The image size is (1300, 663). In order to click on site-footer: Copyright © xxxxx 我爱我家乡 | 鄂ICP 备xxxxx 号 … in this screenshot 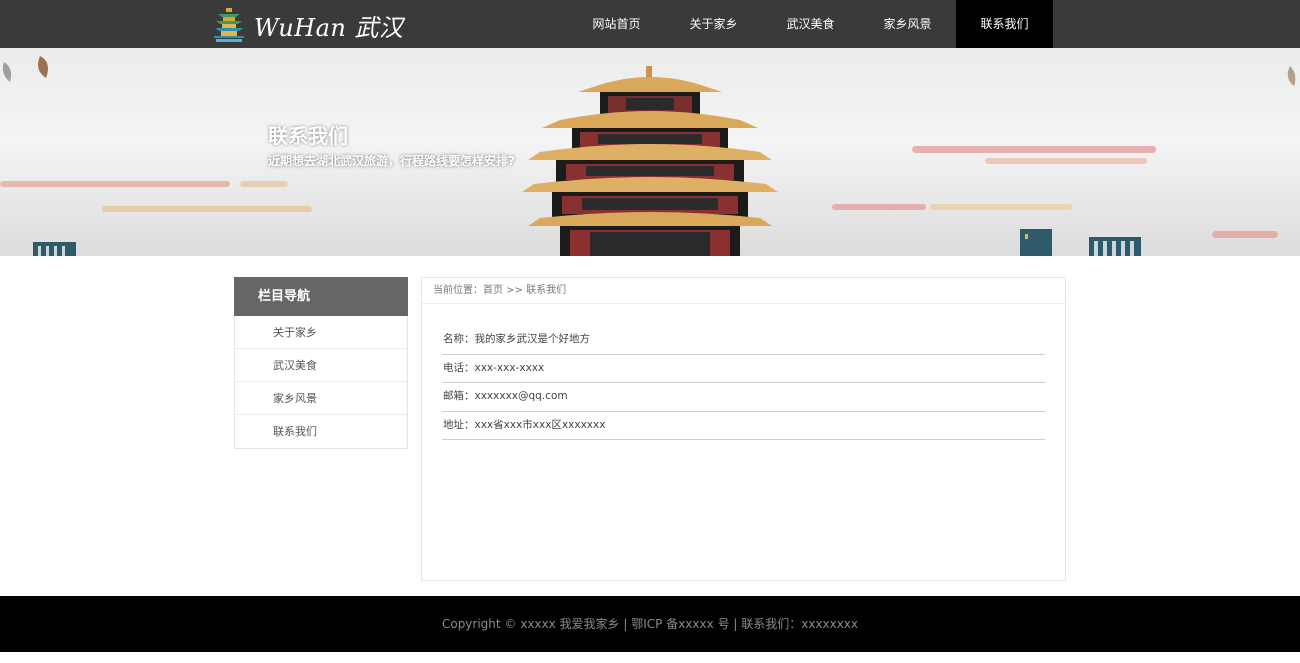, I will do `click(650, 624)`.